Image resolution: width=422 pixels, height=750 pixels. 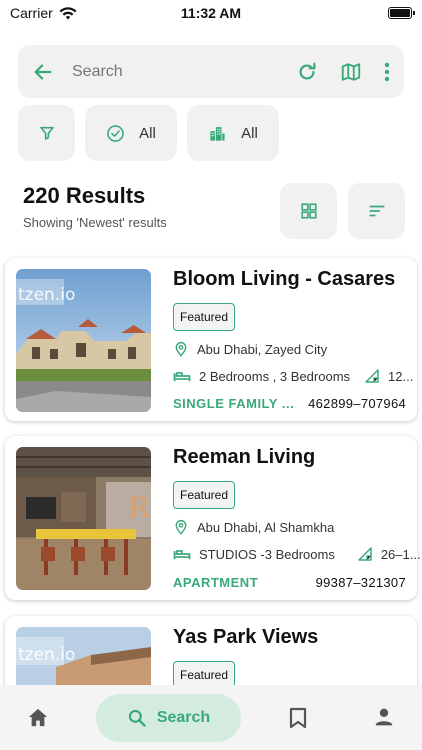 I want to click on grid-icon, so click(x=309, y=211).